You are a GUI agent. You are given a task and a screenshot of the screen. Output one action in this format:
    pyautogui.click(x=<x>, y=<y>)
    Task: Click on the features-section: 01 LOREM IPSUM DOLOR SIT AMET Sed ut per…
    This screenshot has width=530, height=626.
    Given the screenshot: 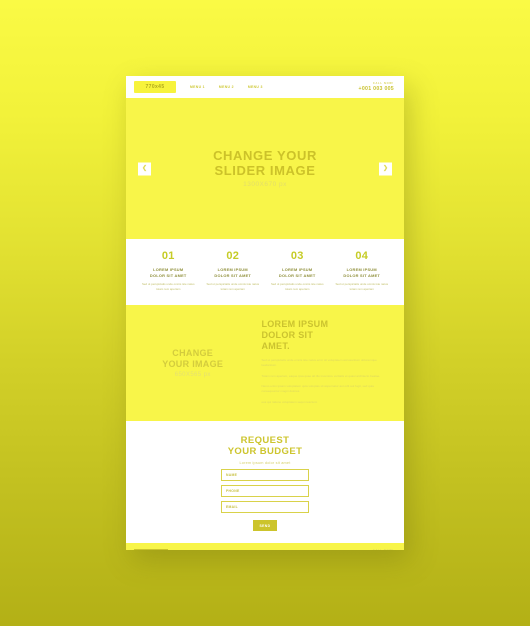 What is the action you would take?
    pyautogui.click(x=265, y=272)
    